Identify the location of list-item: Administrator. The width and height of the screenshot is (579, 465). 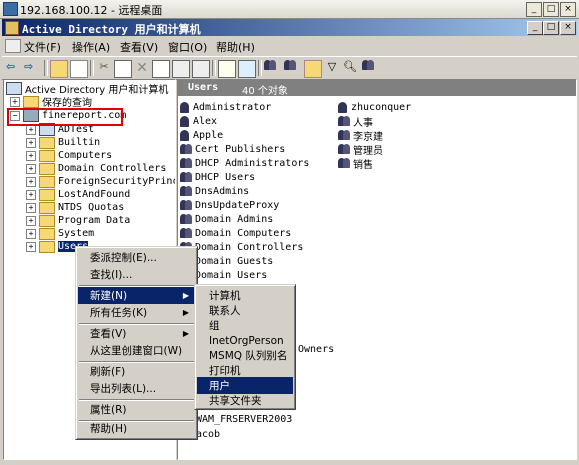
(225, 107).